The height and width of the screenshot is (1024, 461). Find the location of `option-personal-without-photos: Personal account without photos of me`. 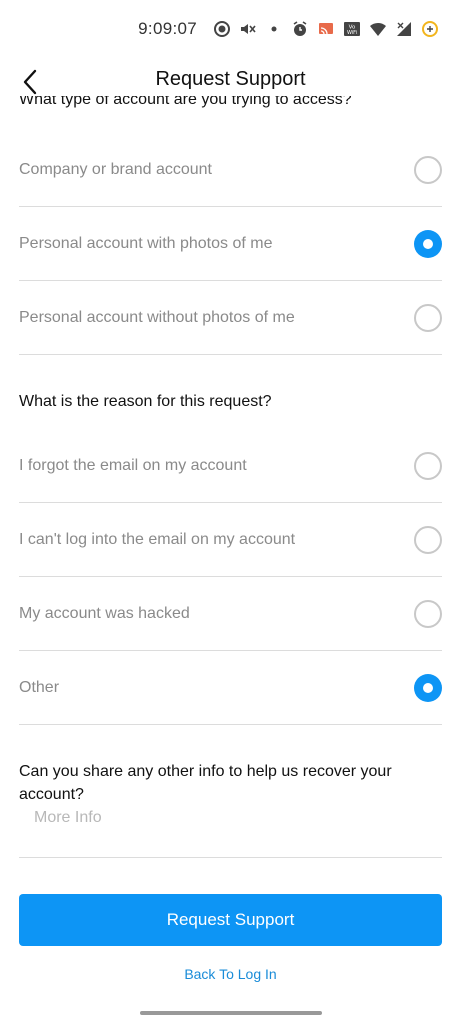

option-personal-without-photos: Personal account without photos of me is located at coordinates (230, 318).